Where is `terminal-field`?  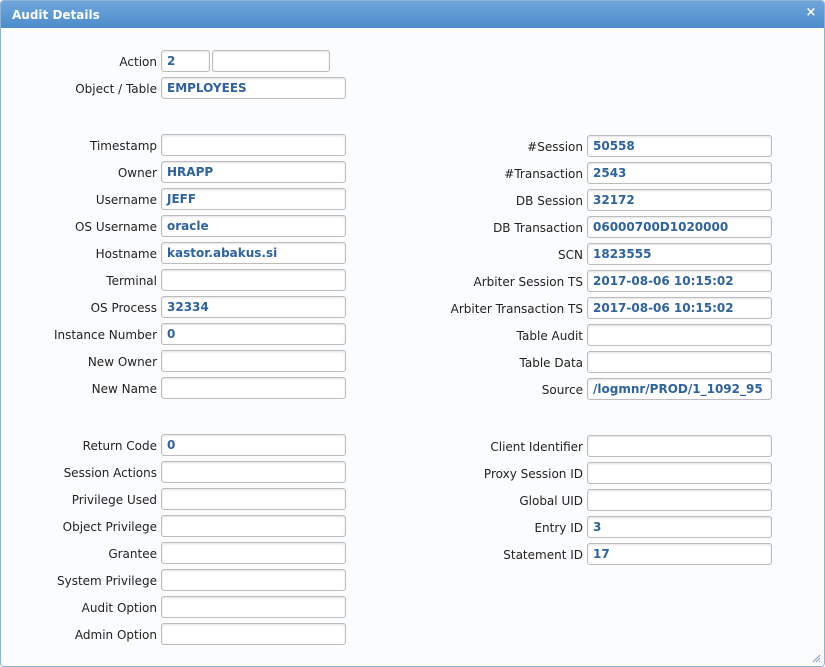
terminal-field is located at coordinates (253, 280).